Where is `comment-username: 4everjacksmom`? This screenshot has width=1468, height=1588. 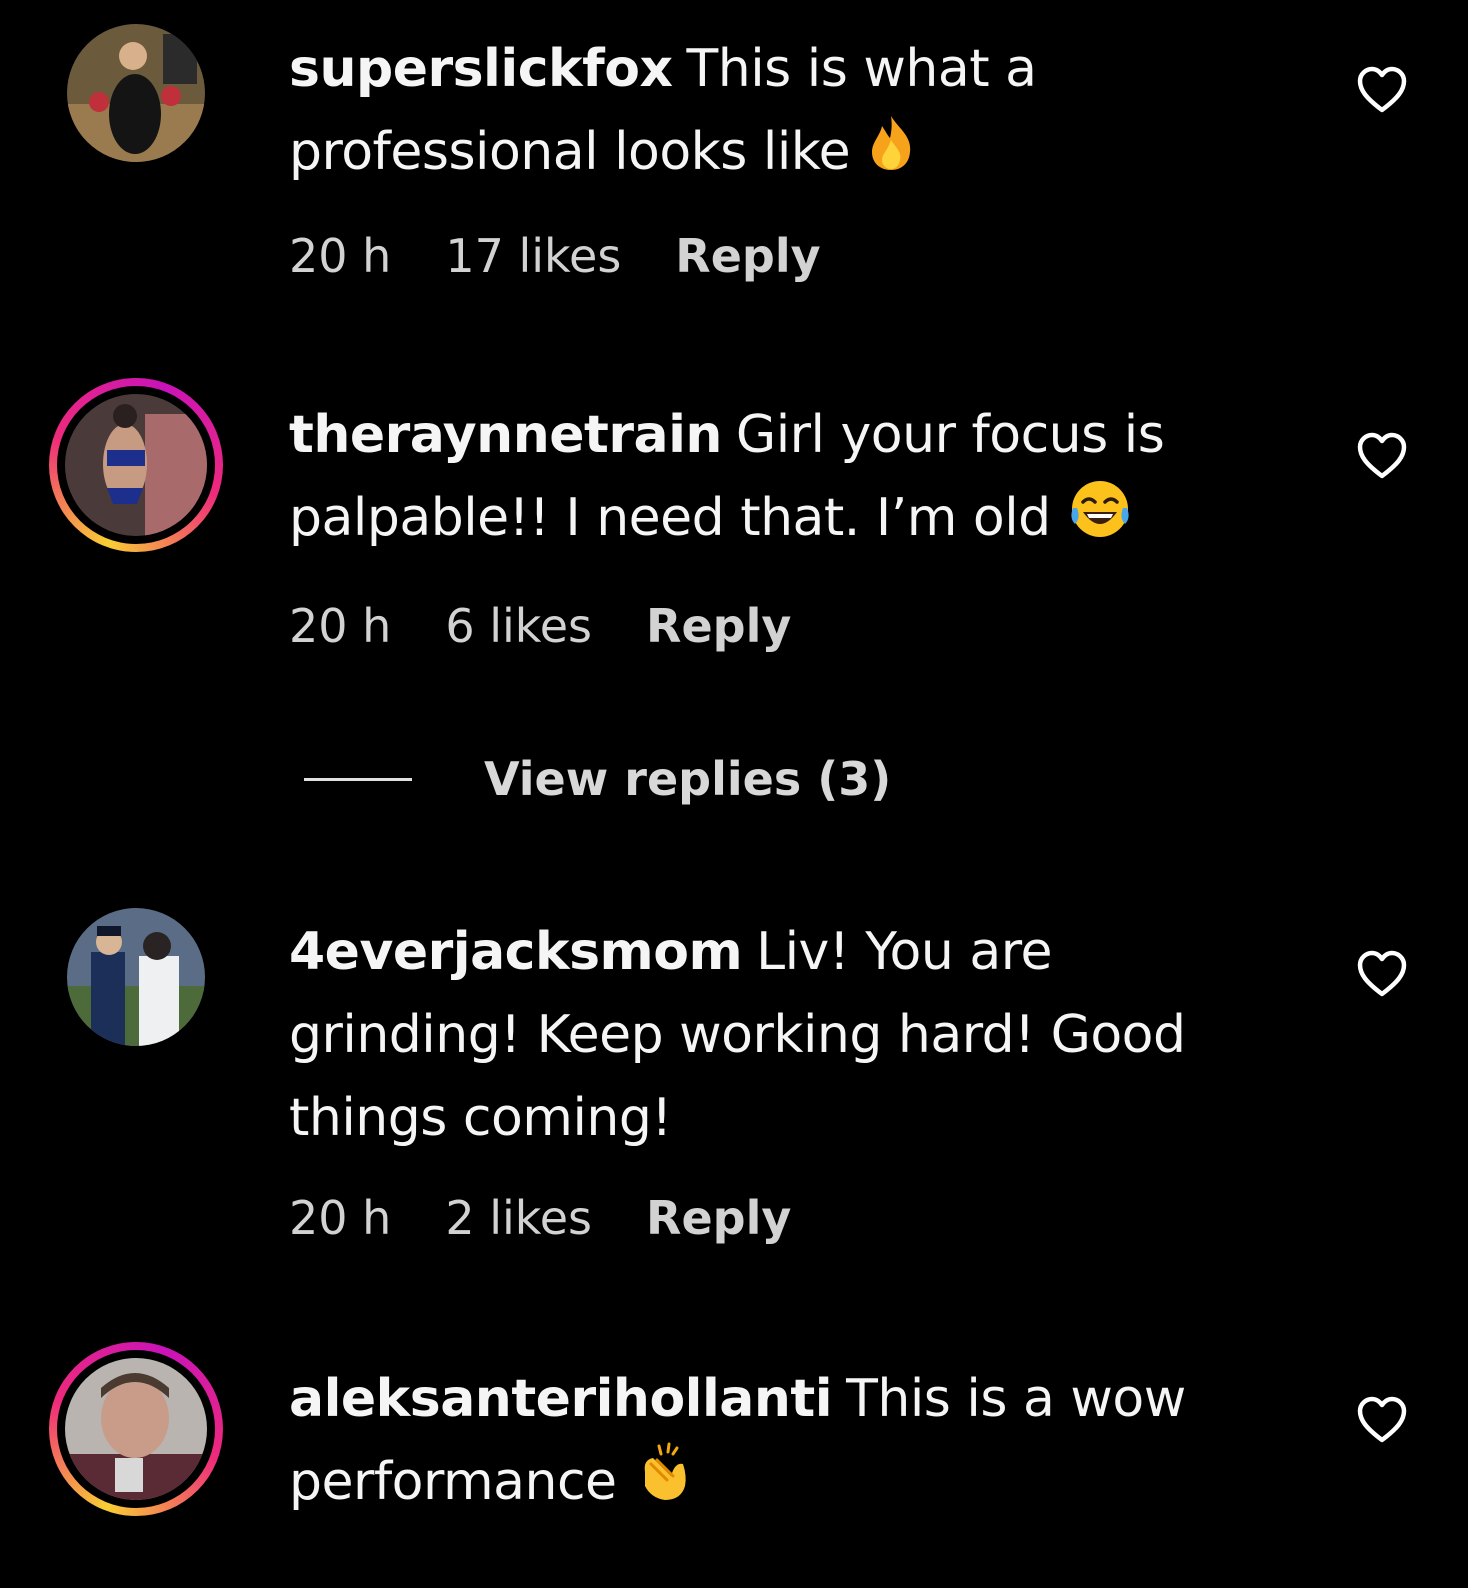
comment-username: 4everjacksmom is located at coordinates (516, 952).